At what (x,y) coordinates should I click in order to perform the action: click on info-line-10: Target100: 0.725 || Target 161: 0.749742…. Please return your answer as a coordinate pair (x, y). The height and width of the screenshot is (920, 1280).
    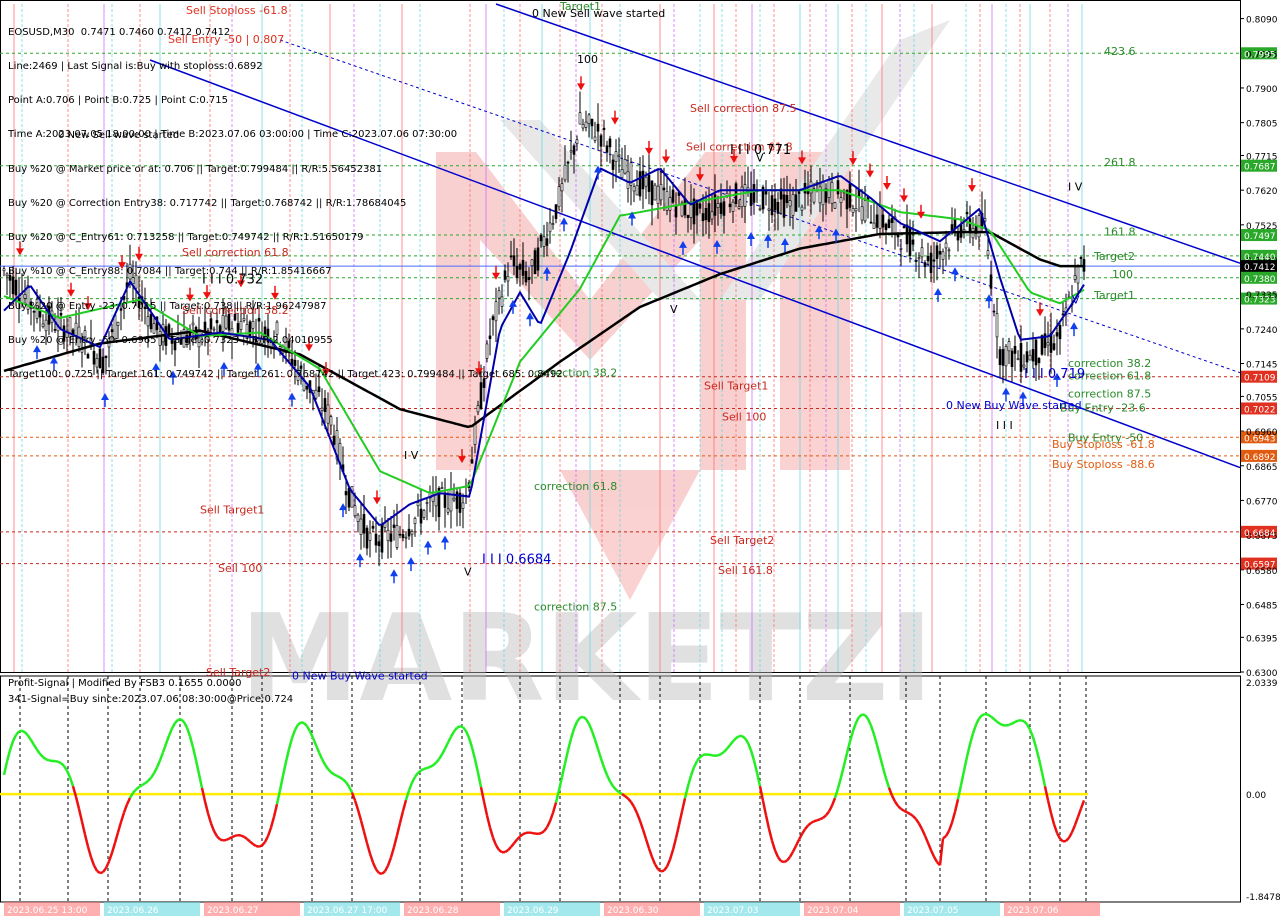
    Looking at the image, I should click on (285, 374).